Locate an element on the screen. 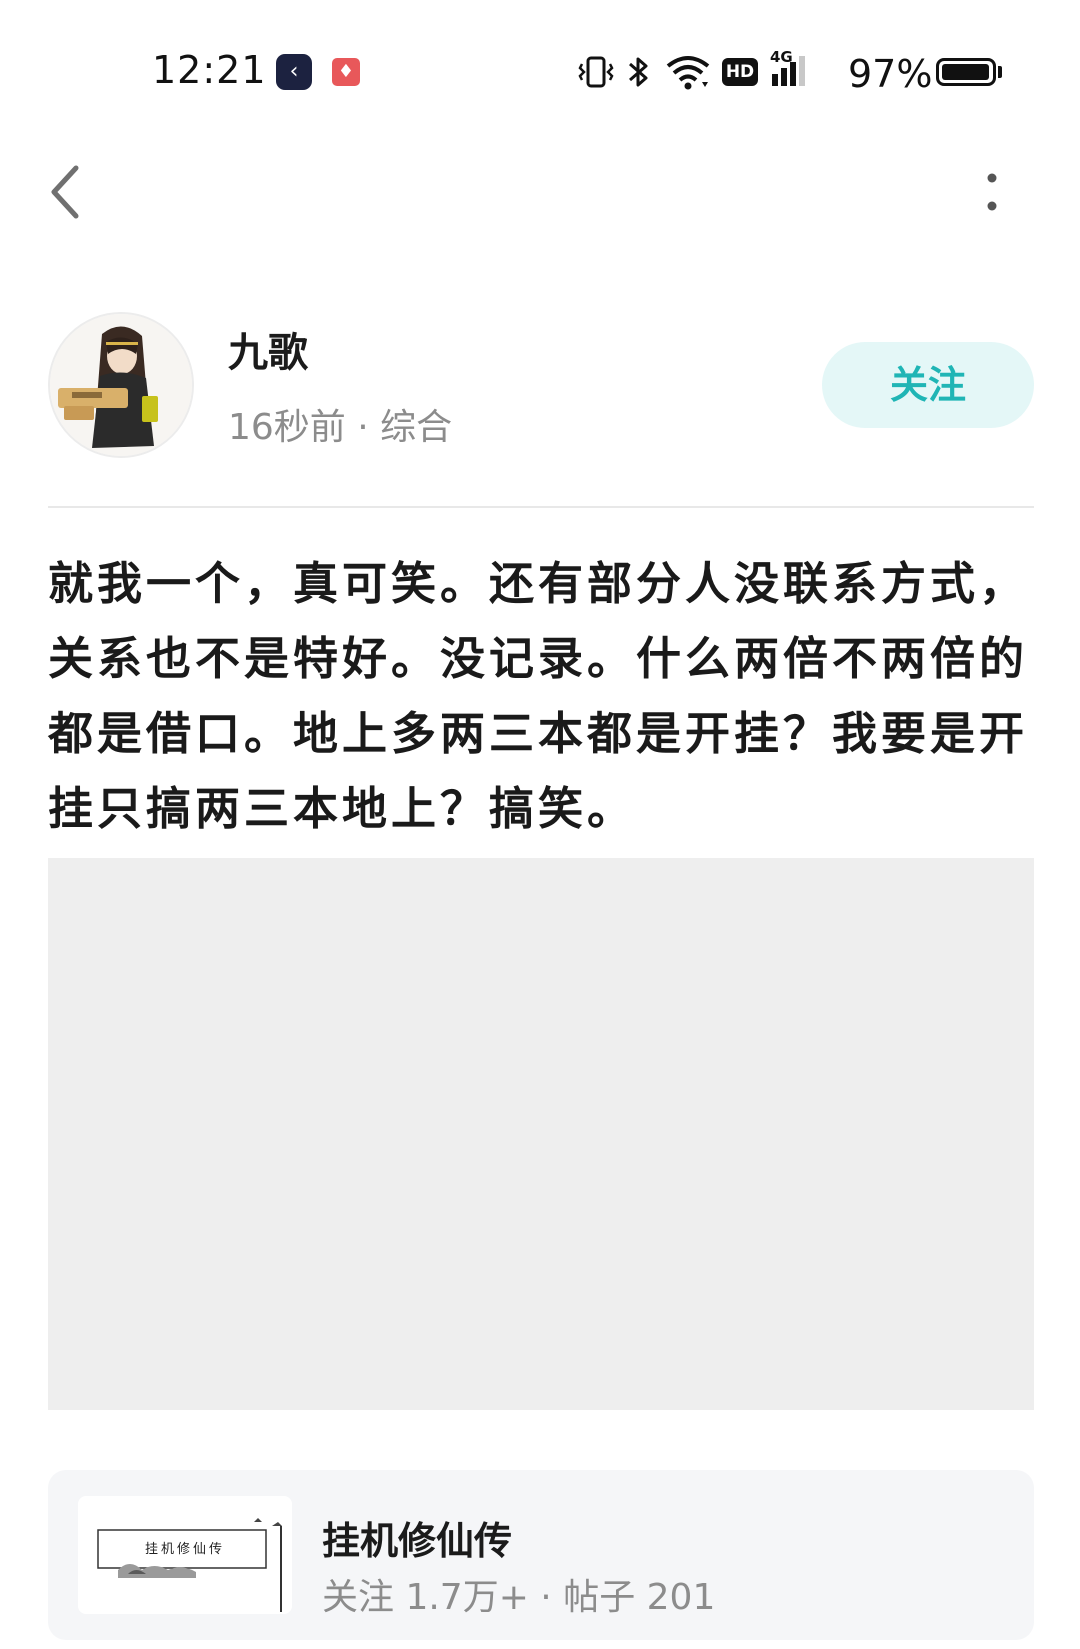 This screenshot has height=1649, width=1080. forum-thumbnail-title: 挂机修仙传 is located at coordinates (184, 1549).